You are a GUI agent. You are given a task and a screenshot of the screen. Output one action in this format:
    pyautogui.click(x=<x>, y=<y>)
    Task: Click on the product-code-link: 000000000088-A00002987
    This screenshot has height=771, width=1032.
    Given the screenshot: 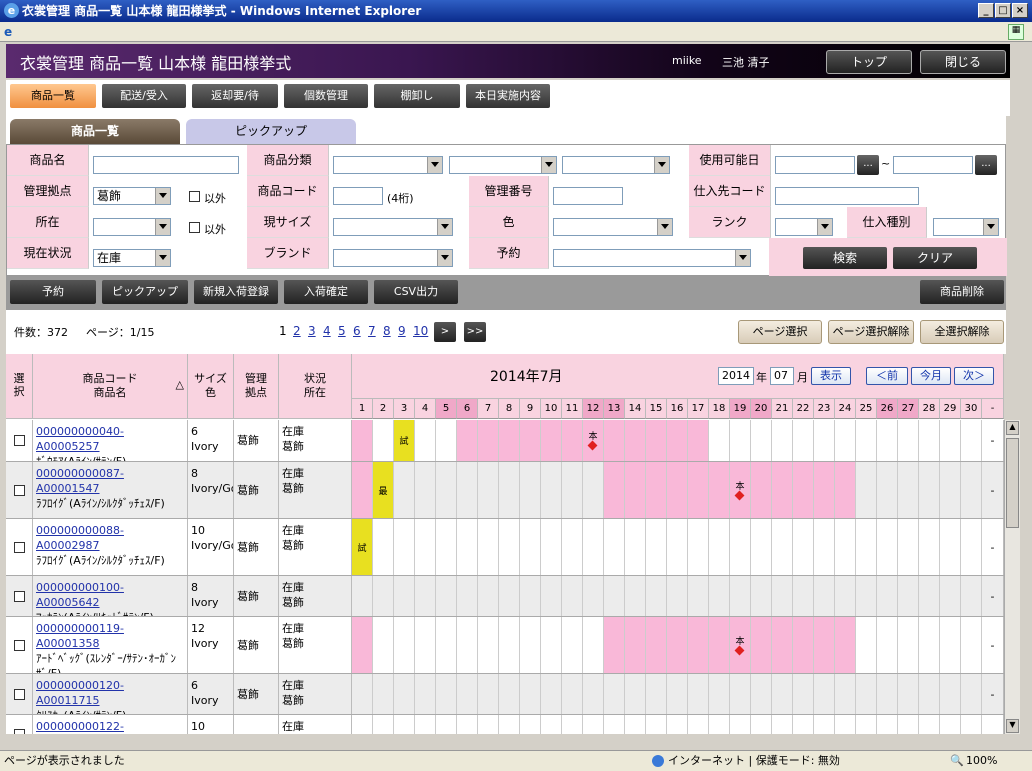 What is the action you would take?
    pyautogui.click(x=80, y=538)
    